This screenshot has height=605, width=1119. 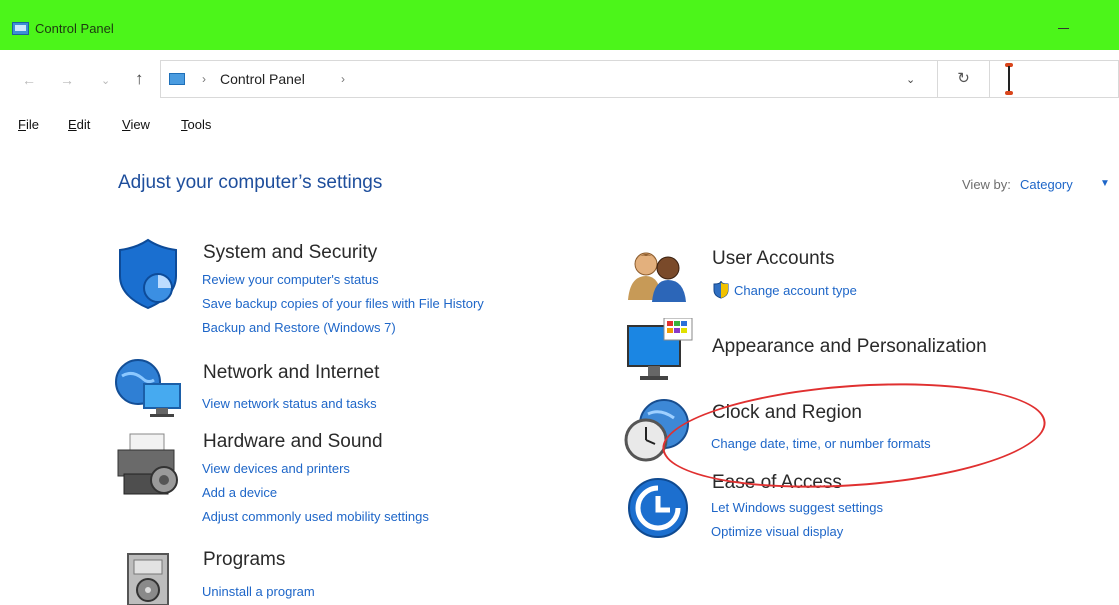 I want to click on hardware-link-devices: View devices and printers, so click(x=276, y=468).